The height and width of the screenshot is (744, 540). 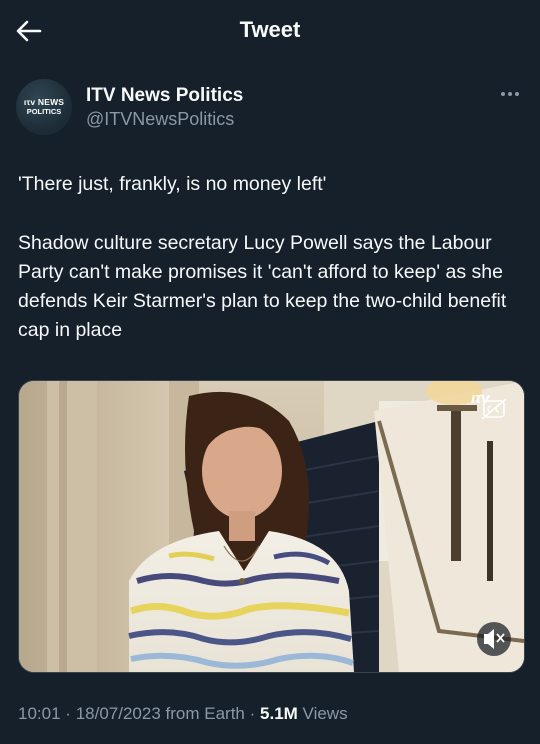 What do you see at coordinates (172, 184) in the screenshot?
I see `tweet-quote-text: 'There just, frankly, is no money left'` at bounding box center [172, 184].